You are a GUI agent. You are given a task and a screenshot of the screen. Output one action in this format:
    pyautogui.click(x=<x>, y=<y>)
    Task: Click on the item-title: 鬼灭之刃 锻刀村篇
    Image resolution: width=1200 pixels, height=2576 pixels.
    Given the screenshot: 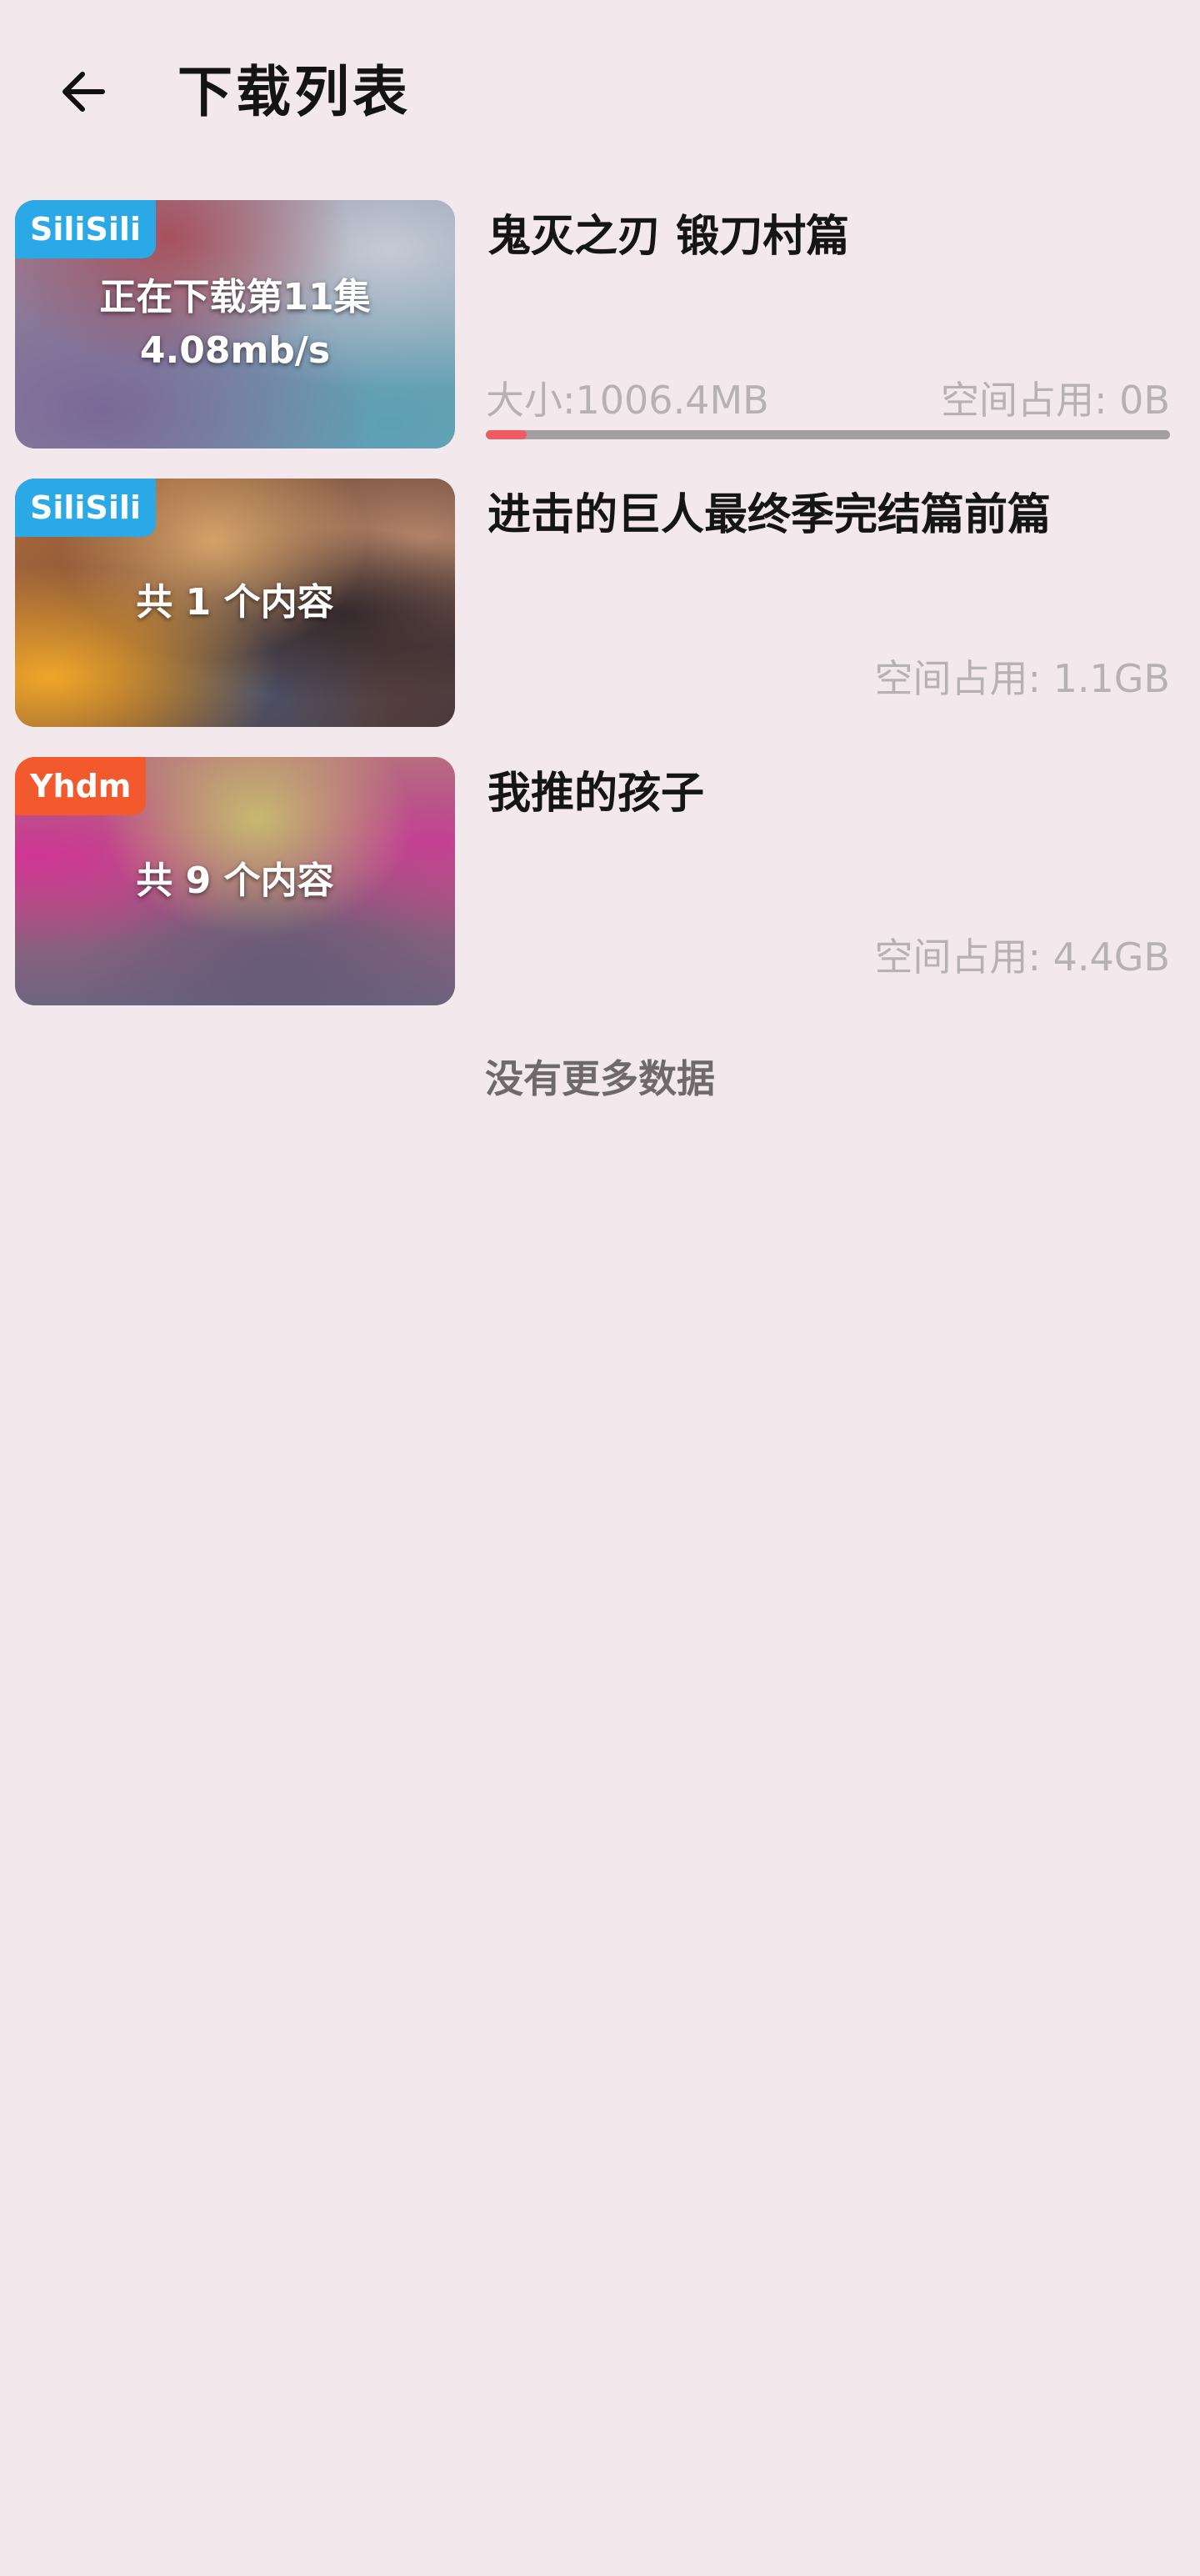 What is the action you would take?
    pyautogui.click(x=669, y=237)
    